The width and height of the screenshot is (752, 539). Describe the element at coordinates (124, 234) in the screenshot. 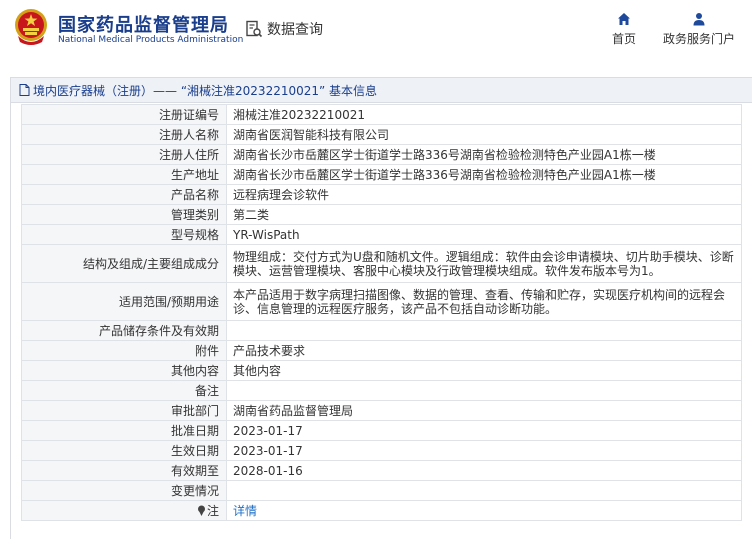

I see `field-label: 型号规格` at that location.